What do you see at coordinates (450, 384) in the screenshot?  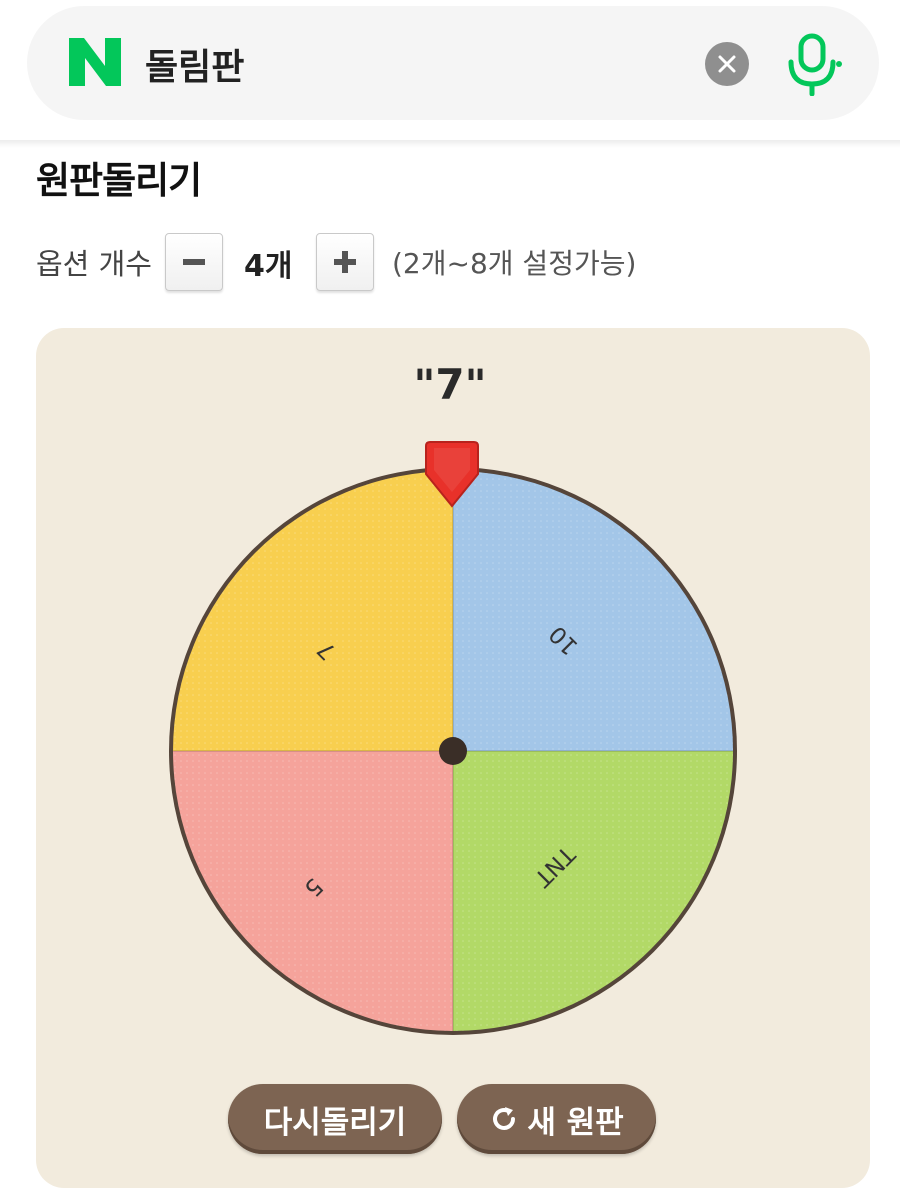 I see `spin-result: "7"` at bounding box center [450, 384].